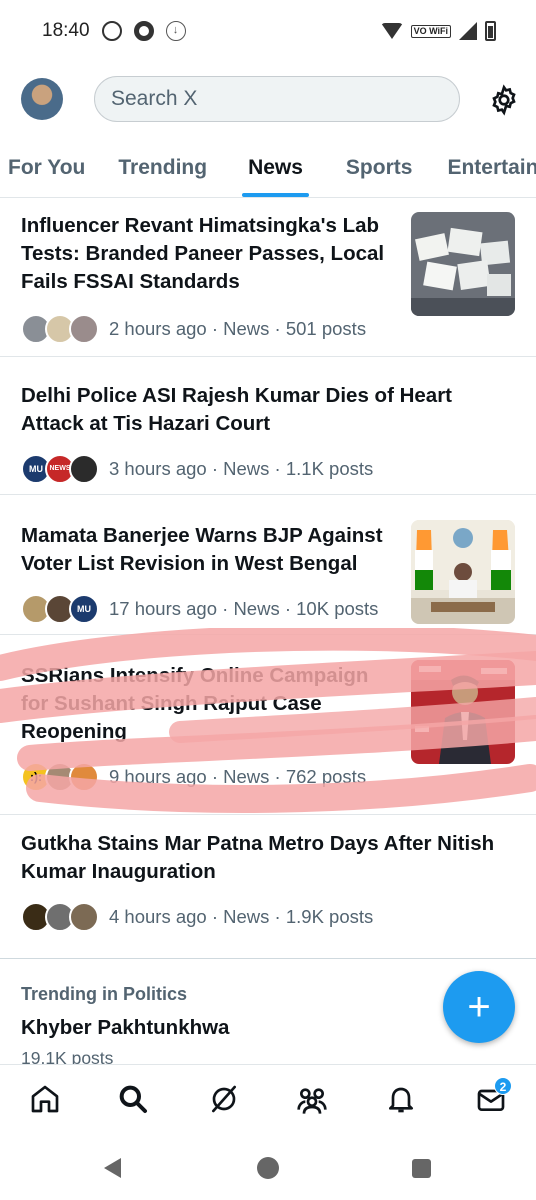 Image resolution: width=536 pixels, height=1200 pixels. What do you see at coordinates (84, 609) in the screenshot?
I see `avatar: MU` at bounding box center [84, 609].